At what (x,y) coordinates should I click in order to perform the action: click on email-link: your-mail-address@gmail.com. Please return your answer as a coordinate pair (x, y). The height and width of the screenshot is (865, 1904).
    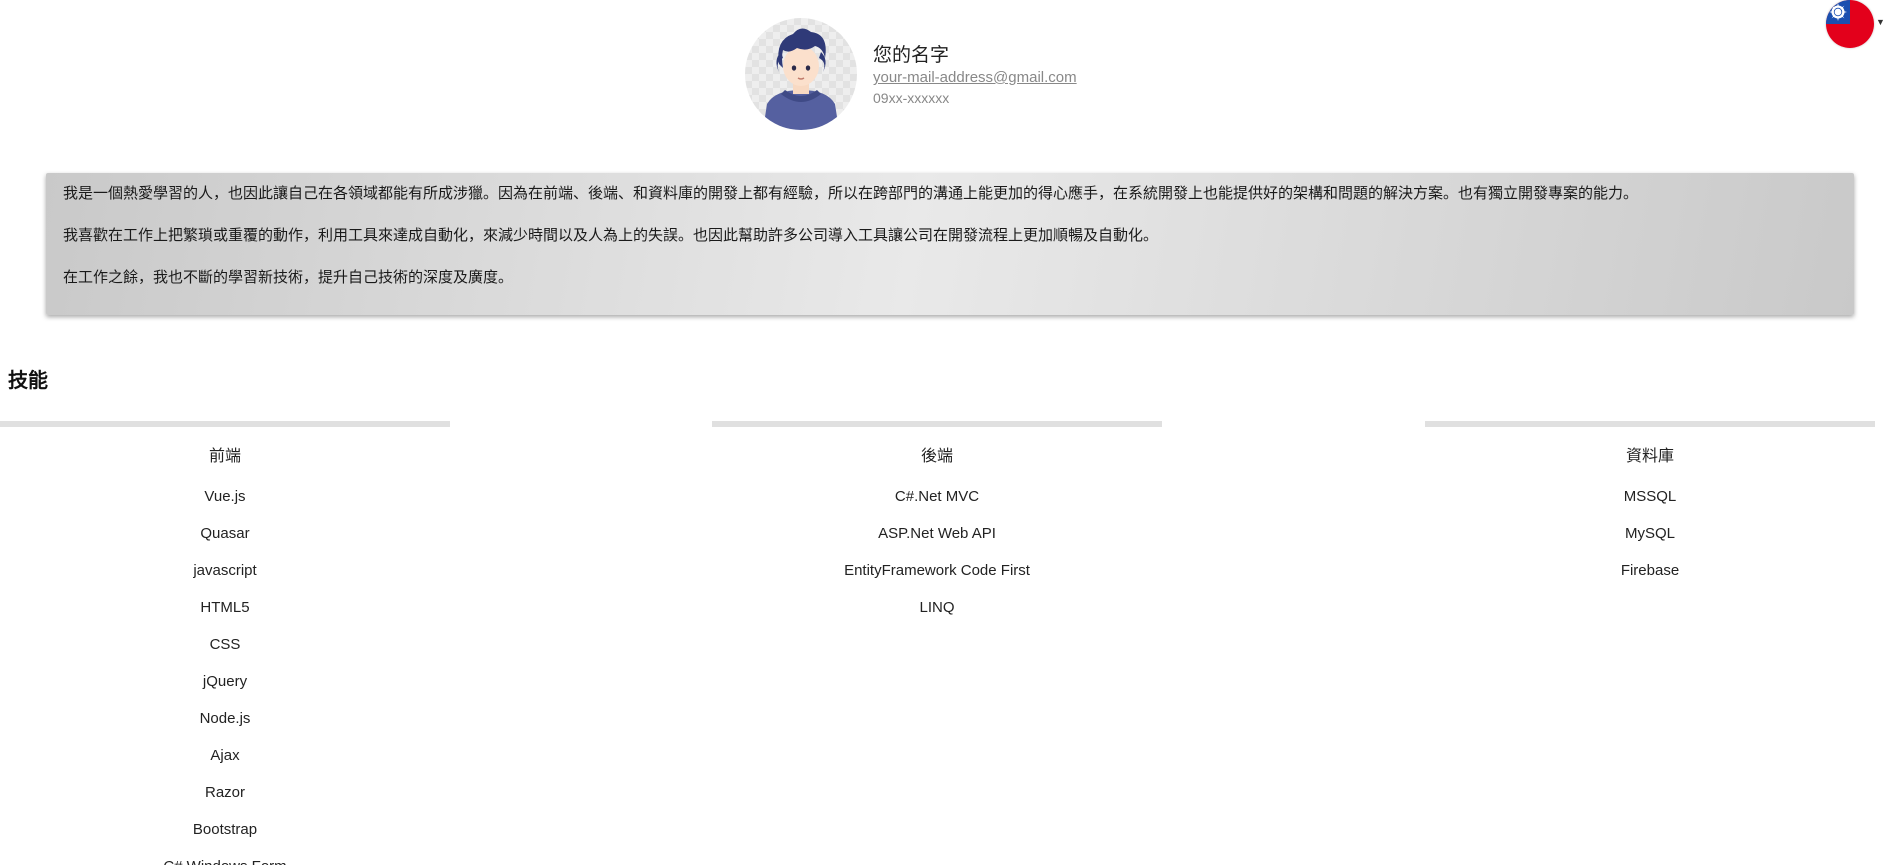
    Looking at the image, I should click on (975, 78).